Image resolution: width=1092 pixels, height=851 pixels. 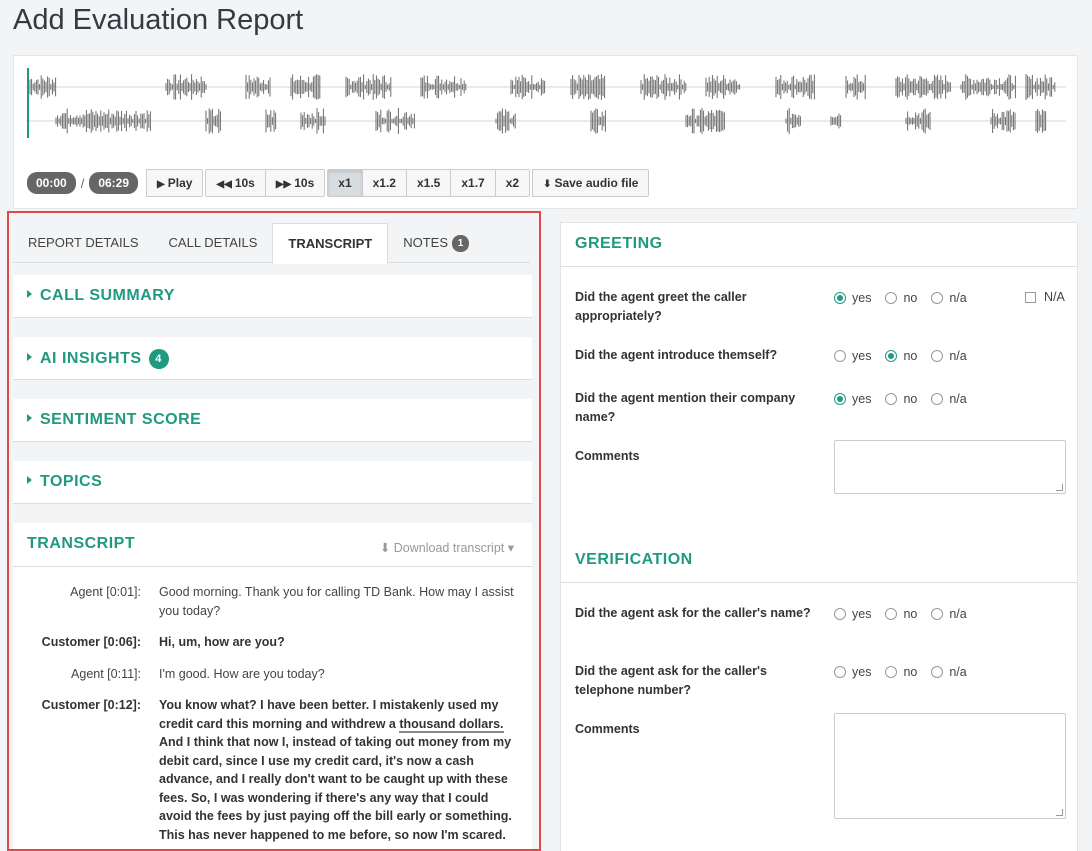 What do you see at coordinates (330, 243) in the screenshot?
I see `tab-transcript: TRANSCRIPT` at bounding box center [330, 243].